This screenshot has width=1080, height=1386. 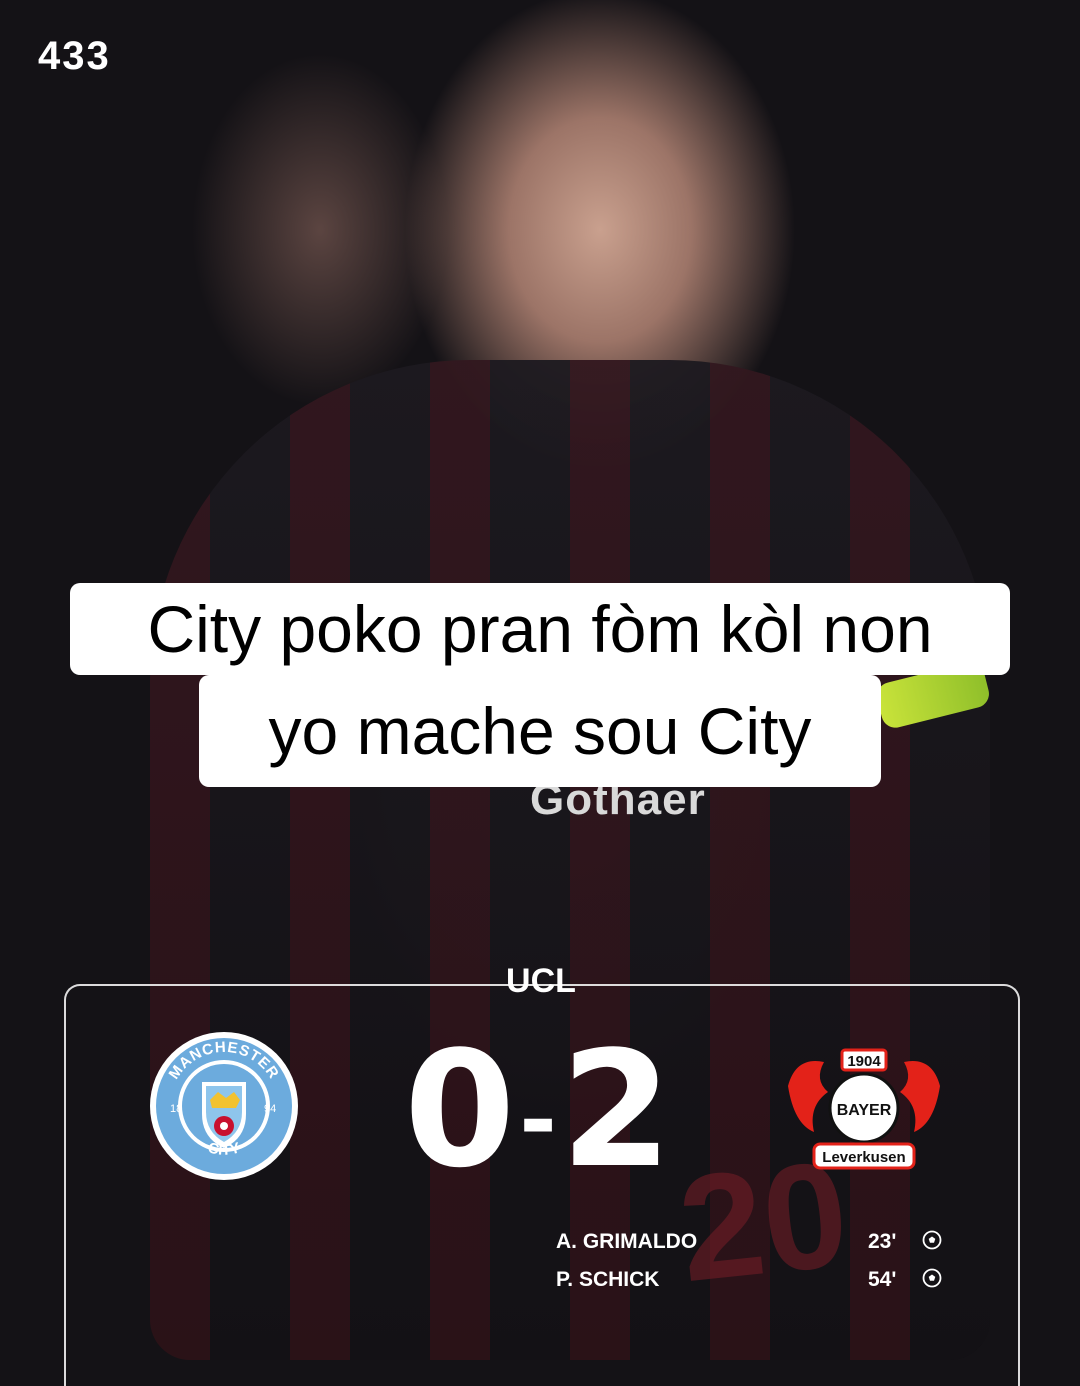 I want to click on scorer-row: A. GRIMALDO 23', so click(x=756, y=1245).